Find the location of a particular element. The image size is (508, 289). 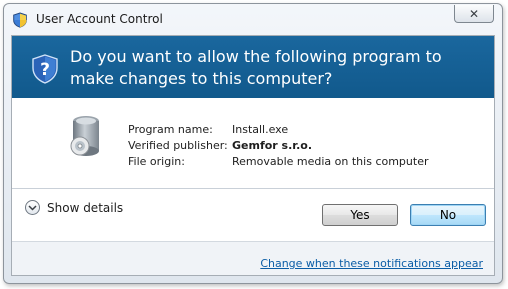

separator is located at coordinates (253, 188).